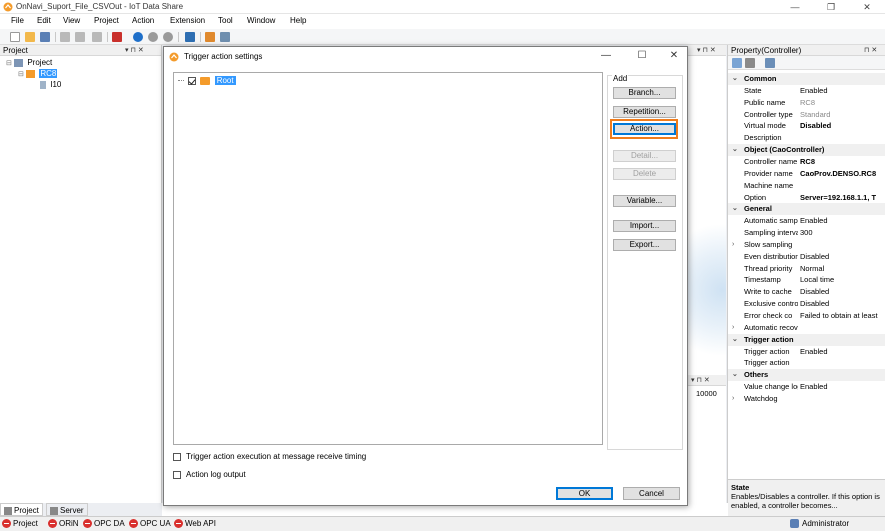 This screenshot has width=885, height=531. Describe the element at coordinates (806, 138) in the screenshot. I see `property-row: Description` at that location.